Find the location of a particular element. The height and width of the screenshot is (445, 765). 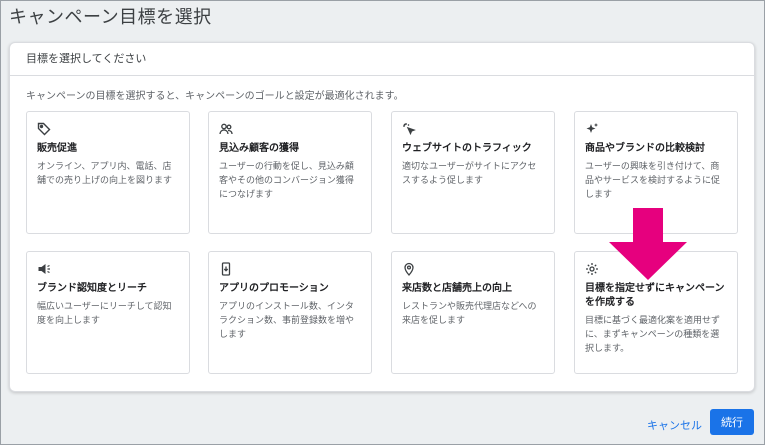

continue-button: 続行 is located at coordinates (732, 422).